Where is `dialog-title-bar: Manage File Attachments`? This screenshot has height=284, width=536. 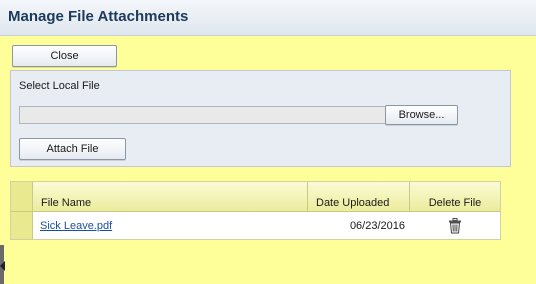
dialog-title-bar: Manage File Attachments is located at coordinates (268, 18).